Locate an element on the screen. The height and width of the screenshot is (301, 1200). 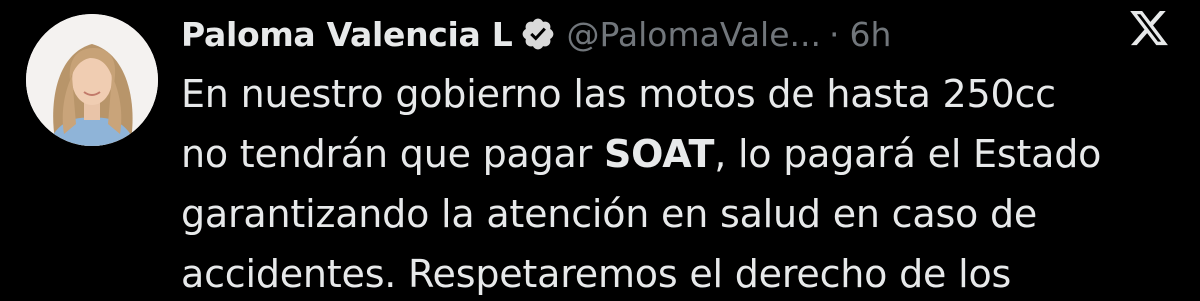
author-avatar is located at coordinates (92, 80).